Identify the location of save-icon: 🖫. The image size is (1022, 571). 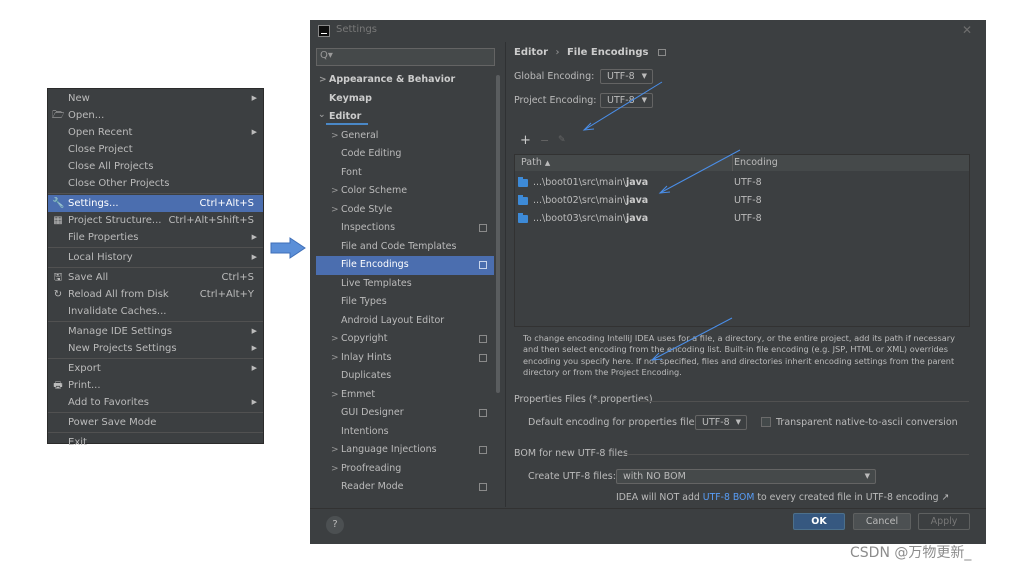
(58, 277).